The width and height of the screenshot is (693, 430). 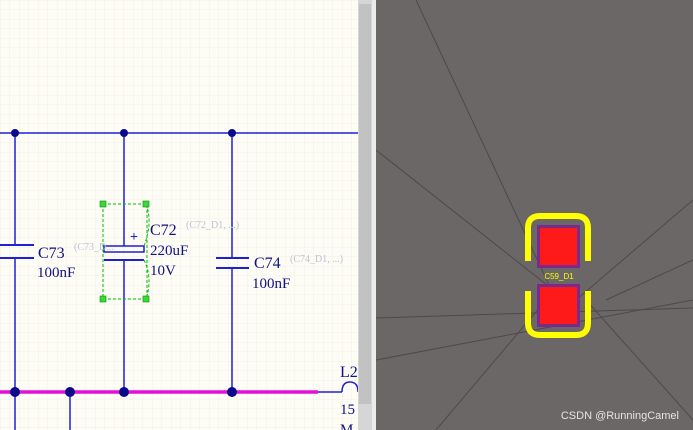 I want to click on c74-parameter: (C74_D1, ...), so click(x=316, y=259).